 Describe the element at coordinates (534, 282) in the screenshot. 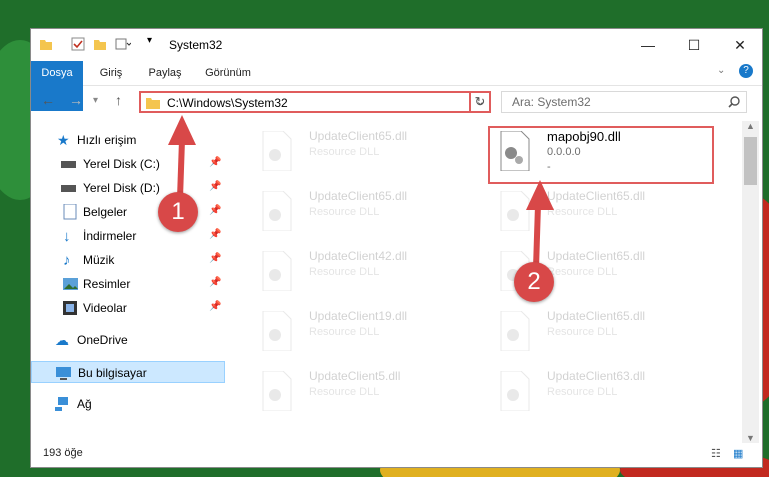

I see `step-marker-2: 2` at that location.